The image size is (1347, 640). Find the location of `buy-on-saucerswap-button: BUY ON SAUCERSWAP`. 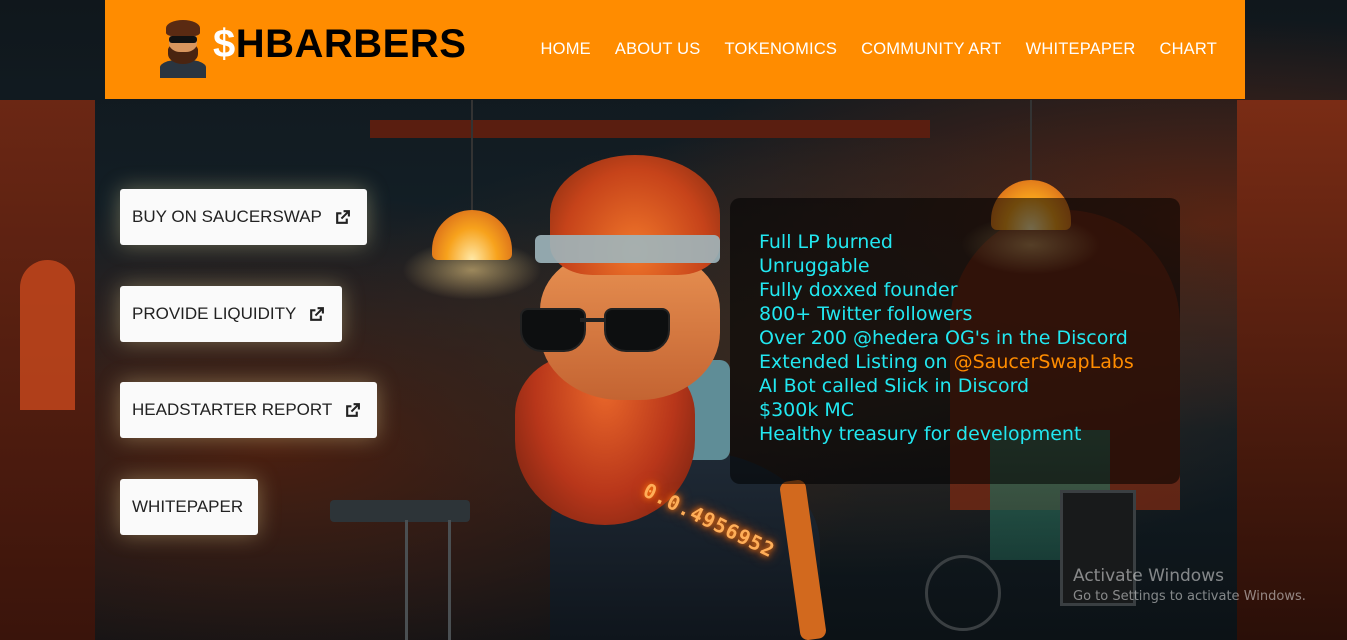

buy-on-saucerswap-button: BUY ON SAUCERSWAP is located at coordinates (243, 217).